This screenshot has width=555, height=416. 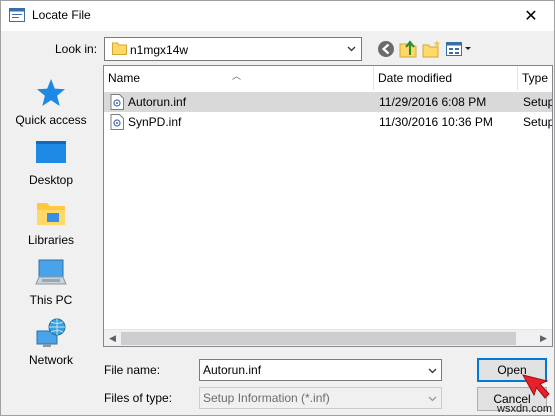 What do you see at coordinates (51, 214) in the screenshot?
I see `libraries-icon` at bounding box center [51, 214].